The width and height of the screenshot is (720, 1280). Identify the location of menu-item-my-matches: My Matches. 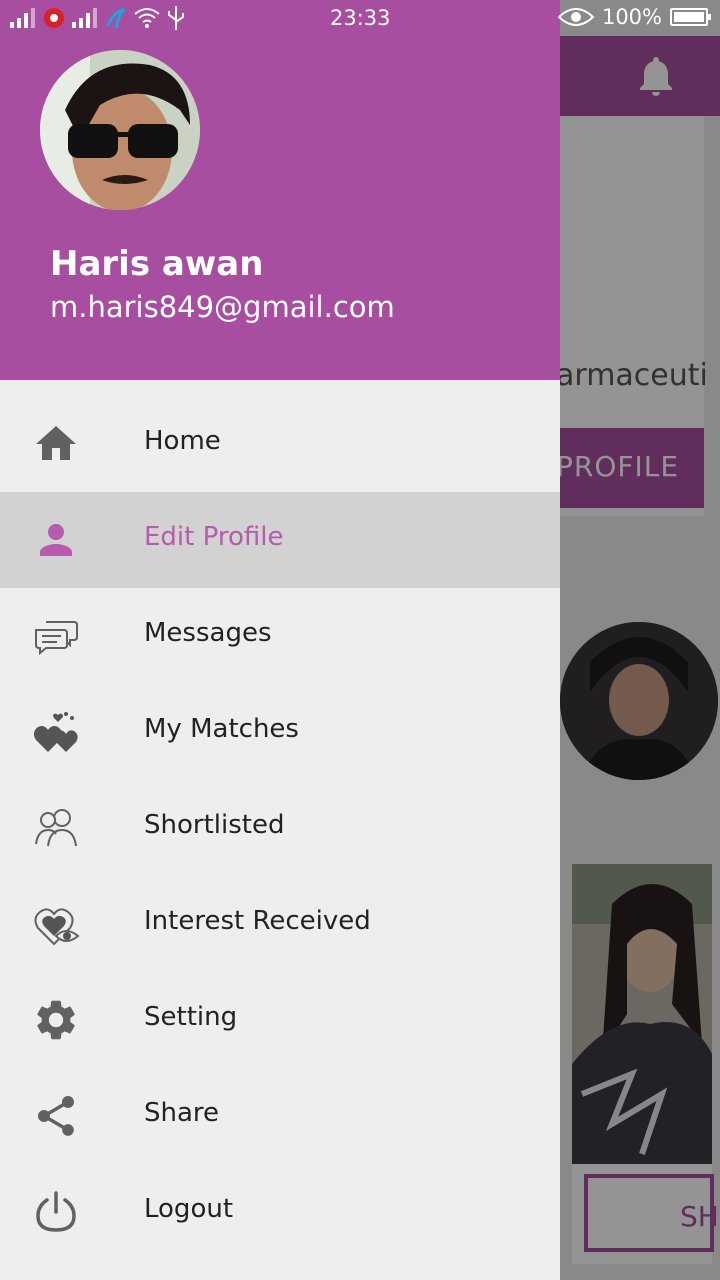
(280, 732).